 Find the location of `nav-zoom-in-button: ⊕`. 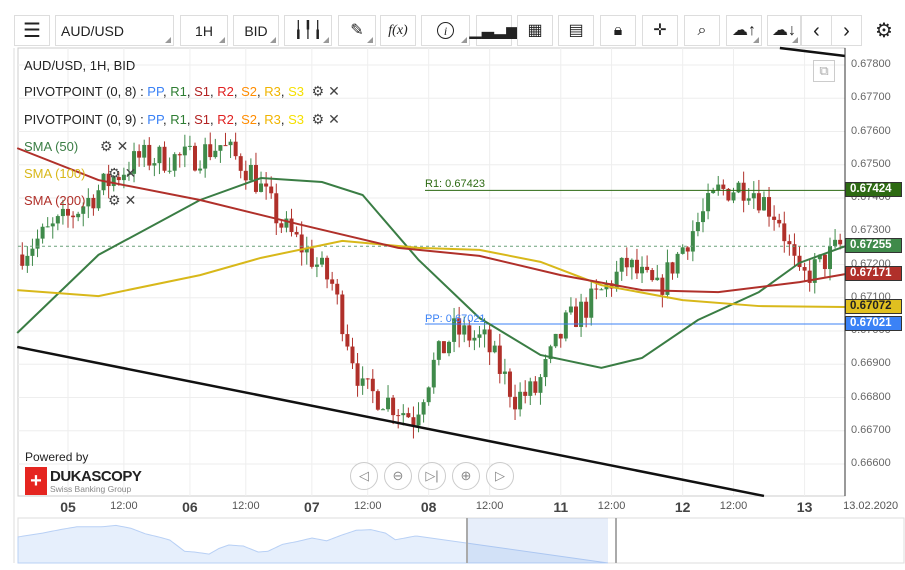

nav-zoom-in-button: ⊕ is located at coordinates (466, 476).